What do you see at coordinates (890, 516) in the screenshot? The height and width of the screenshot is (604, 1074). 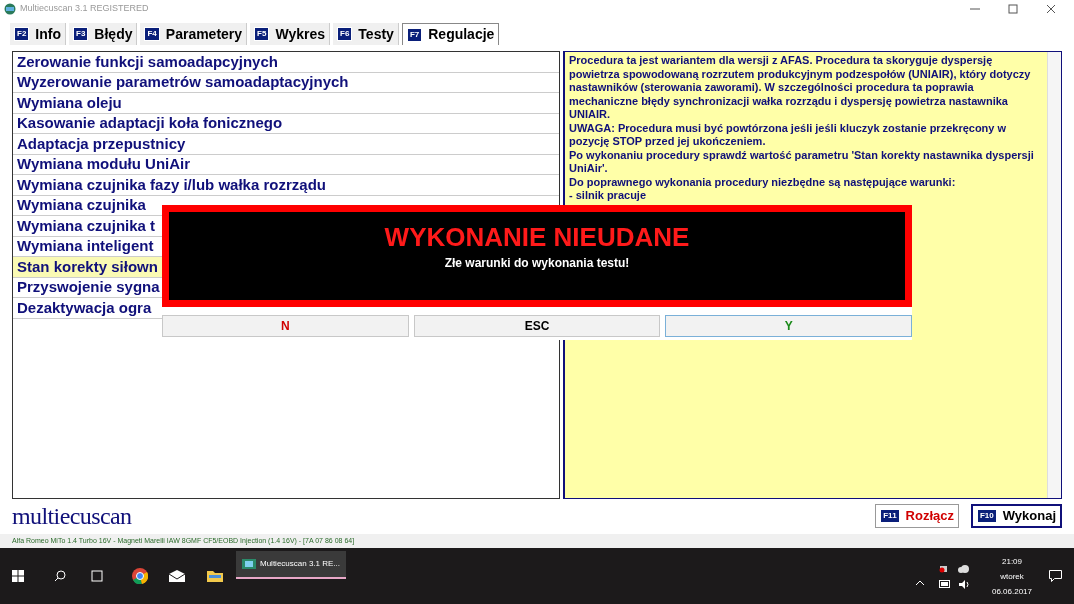 I see `key-badge: F11` at bounding box center [890, 516].